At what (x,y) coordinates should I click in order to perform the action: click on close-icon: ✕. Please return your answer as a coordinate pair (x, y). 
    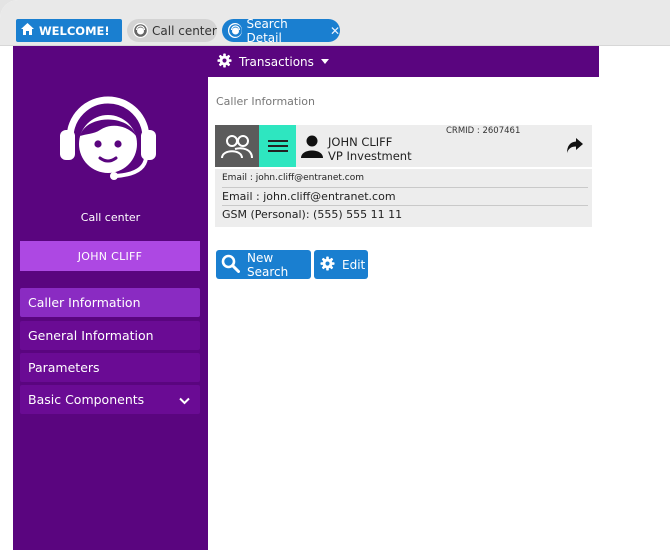
    Looking at the image, I should click on (335, 31).